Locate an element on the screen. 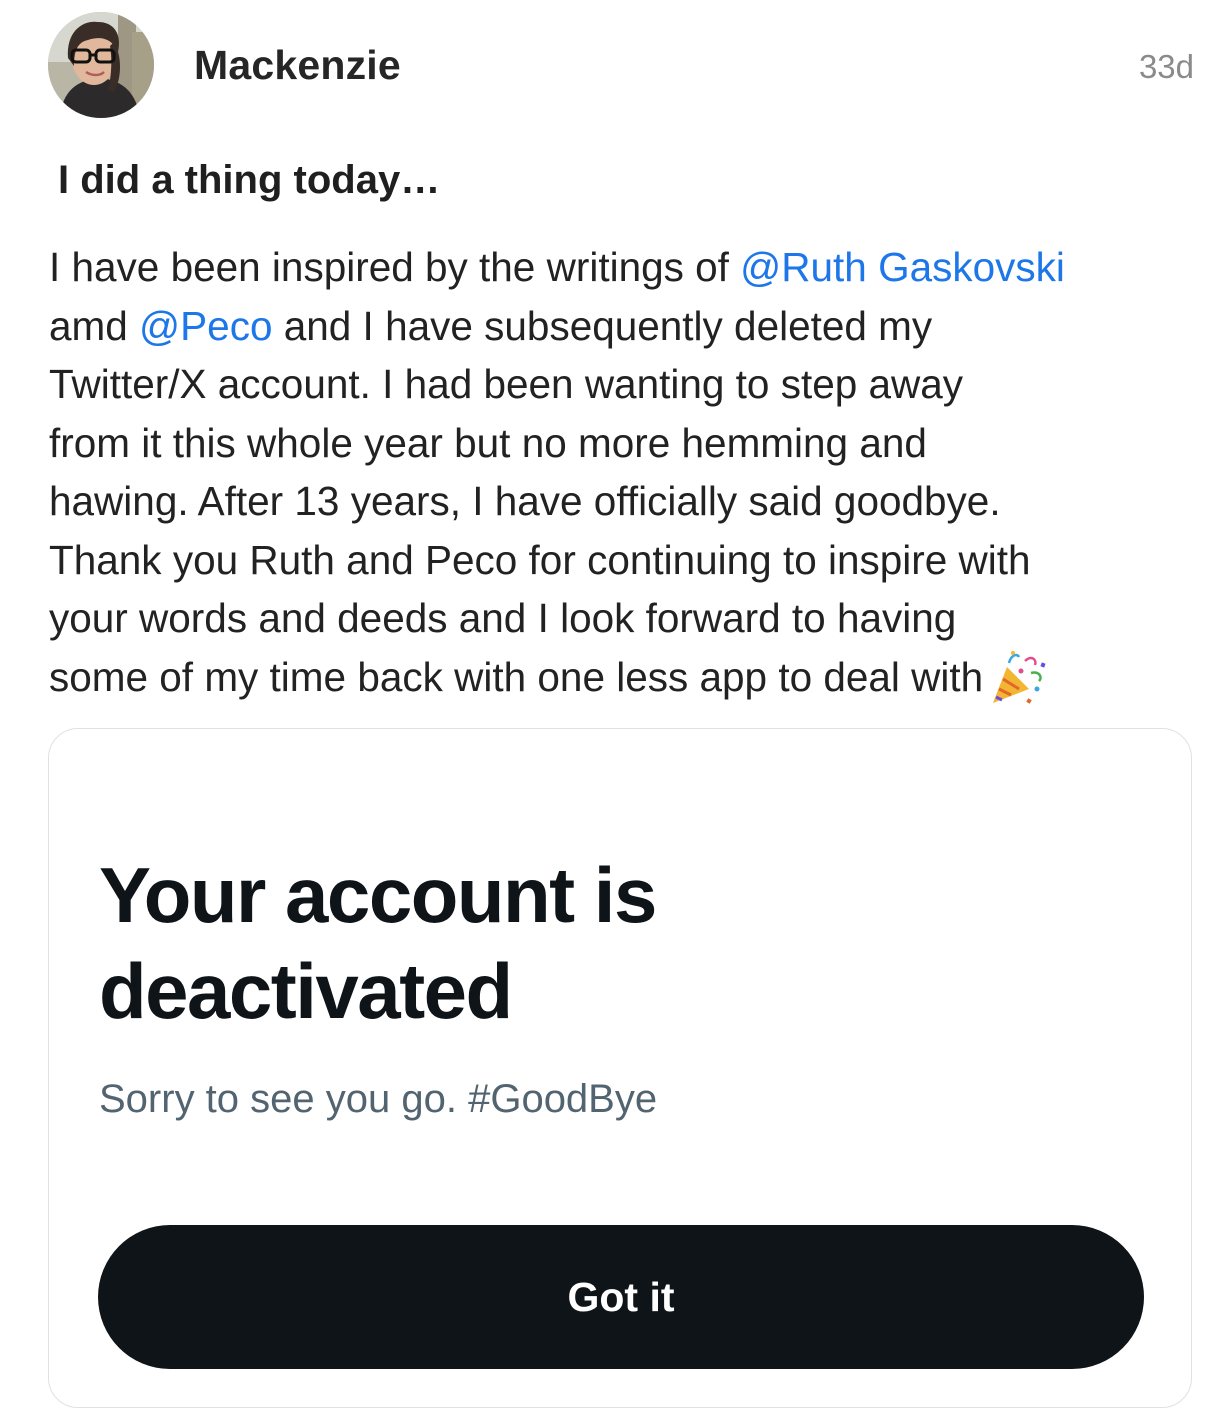 Image resolution: width=1222 pixels, height=1408 pixels. mention-peco: @Peco is located at coordinates (205, 326).